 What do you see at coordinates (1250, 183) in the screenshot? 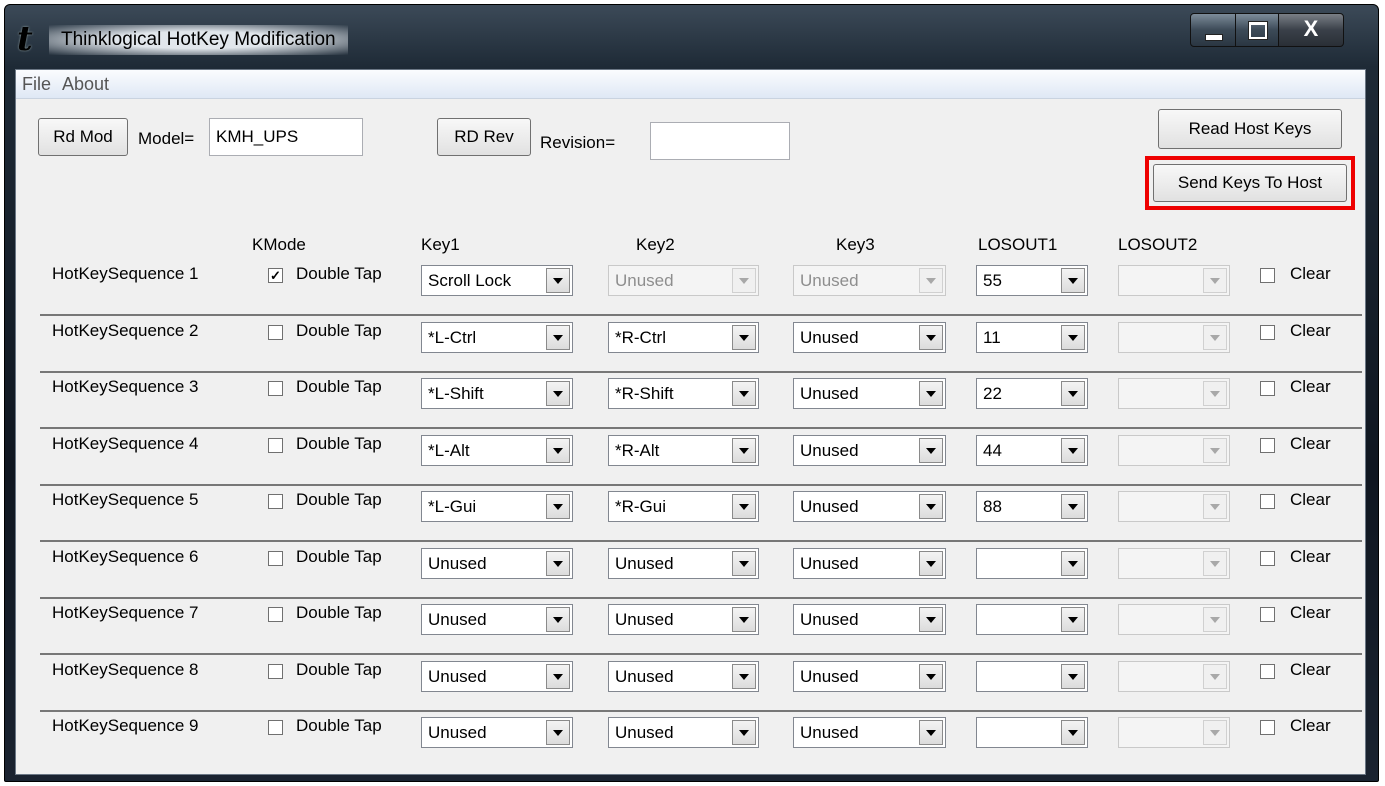
I see `send-keys-to-host-button: Send Keys To Host` at bounding box center [1250, 183].